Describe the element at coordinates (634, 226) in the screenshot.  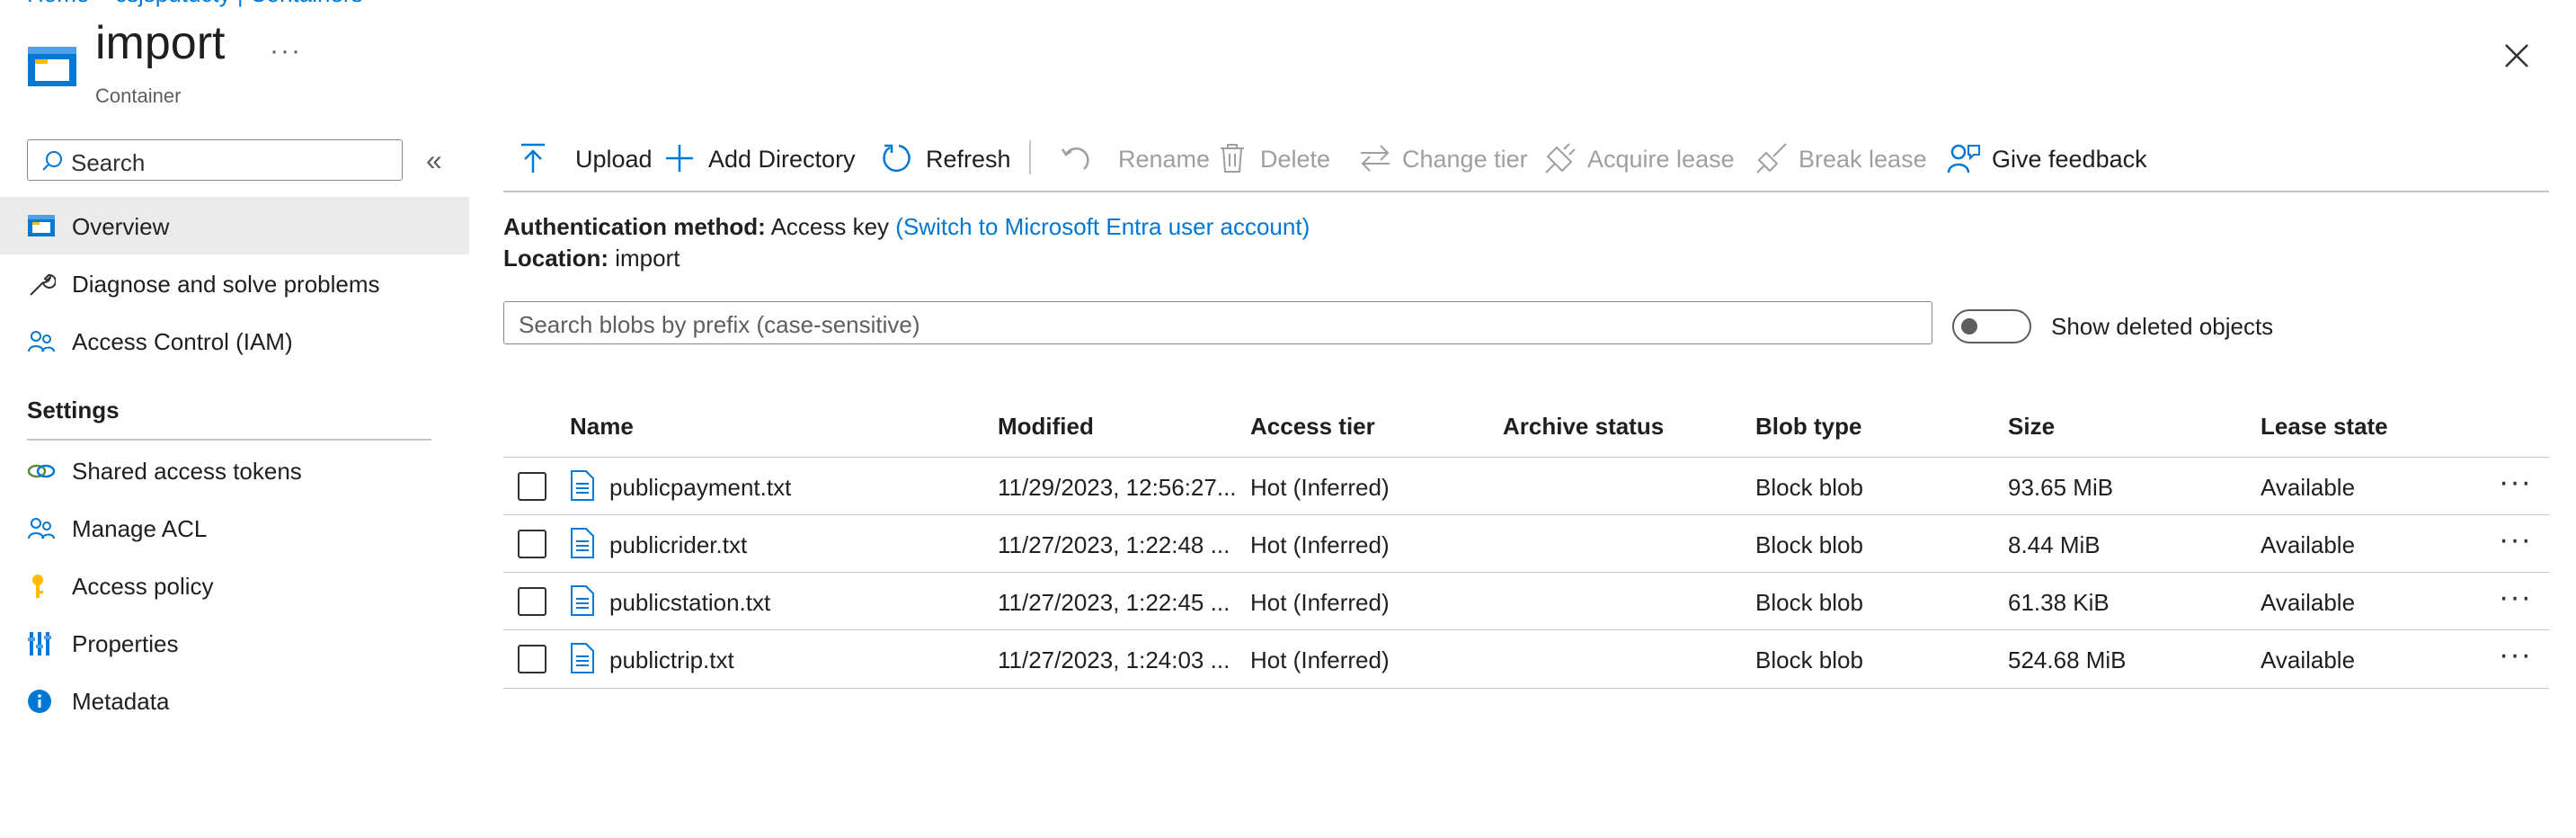
I see `auth-label: Authentication method:` at that location.